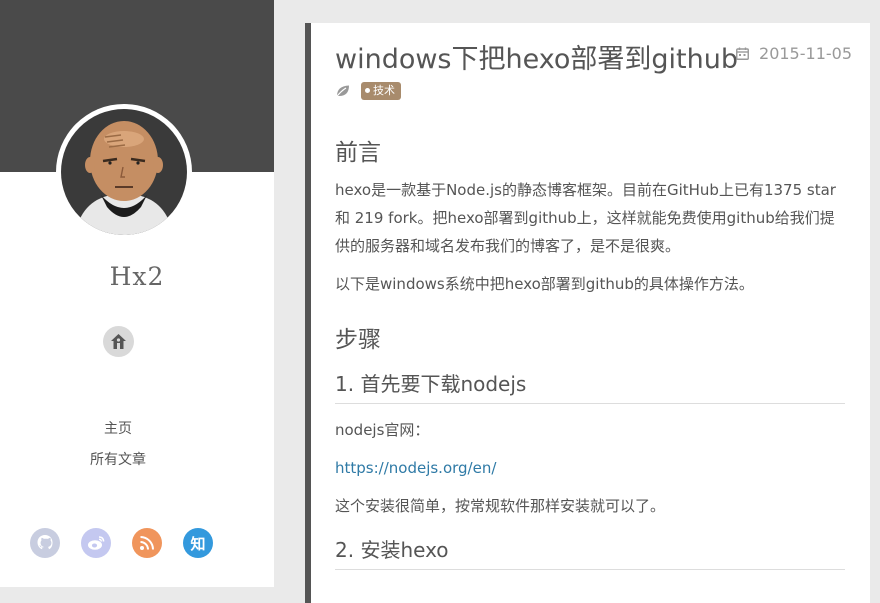 This screenshot has height=603, width=880. I want to click on home-badge, so click(118, 341).